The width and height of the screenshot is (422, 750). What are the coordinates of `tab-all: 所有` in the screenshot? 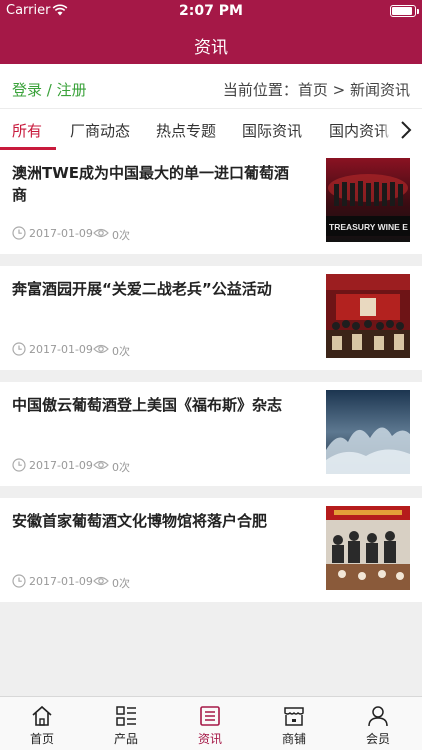 It's located at (27, 130).